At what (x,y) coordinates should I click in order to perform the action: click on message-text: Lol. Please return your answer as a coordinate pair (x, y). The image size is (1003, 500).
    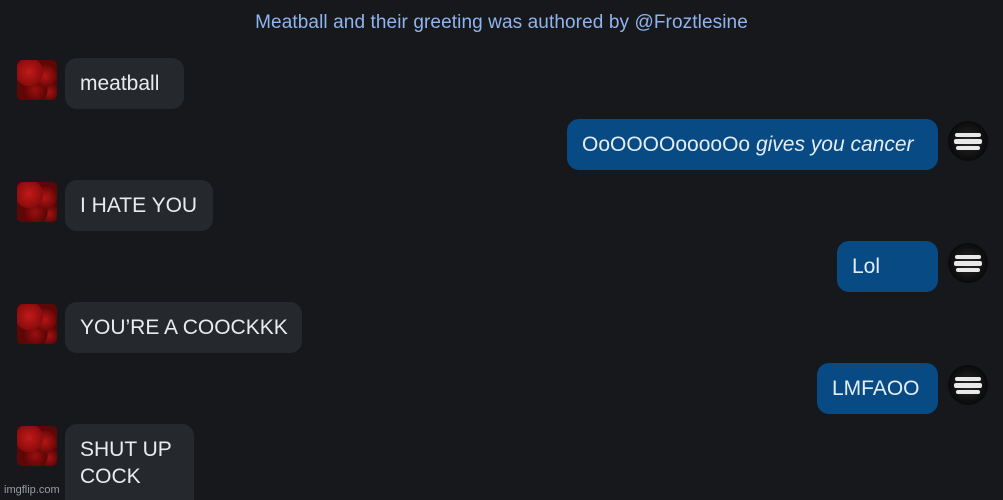
    Looking at the image, I should click on (866, 266).